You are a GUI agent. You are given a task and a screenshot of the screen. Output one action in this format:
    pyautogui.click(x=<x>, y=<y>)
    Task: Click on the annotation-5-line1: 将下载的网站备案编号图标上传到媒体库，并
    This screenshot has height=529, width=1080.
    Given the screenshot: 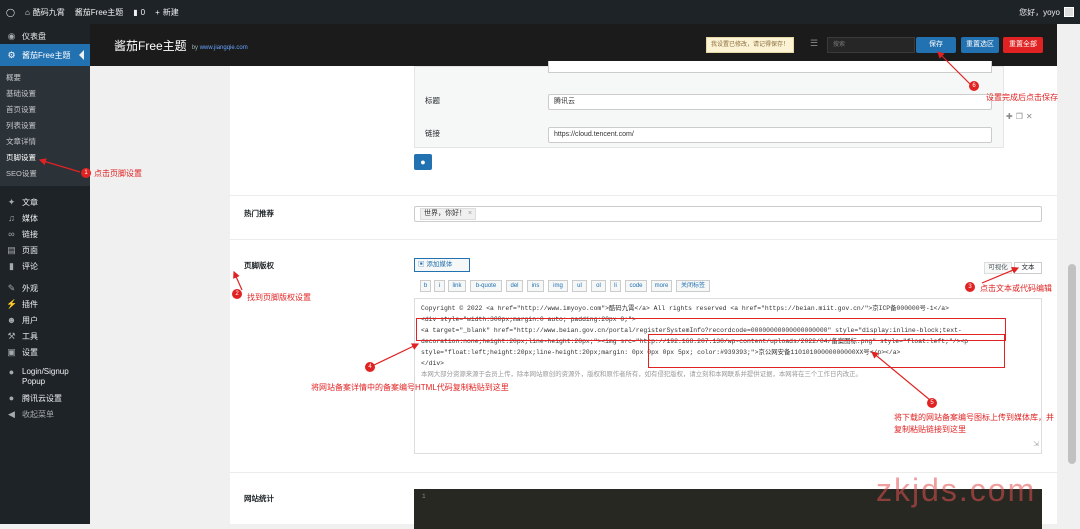 What is the action you would take?
    pyautogui.click(x=974, y=417)
    